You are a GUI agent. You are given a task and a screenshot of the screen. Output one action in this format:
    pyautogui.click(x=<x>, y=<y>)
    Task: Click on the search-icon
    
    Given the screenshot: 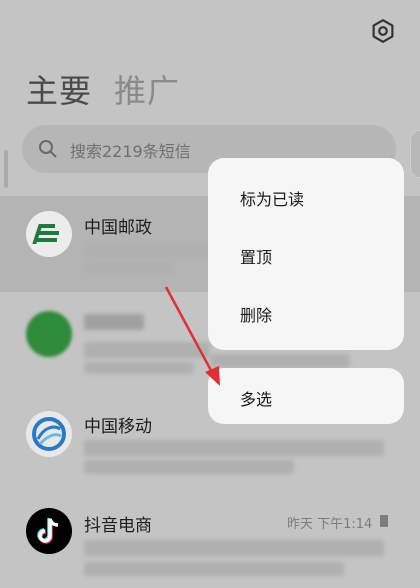 What is the action you would take?
    pyautogui.click(x=48, y=149)
    